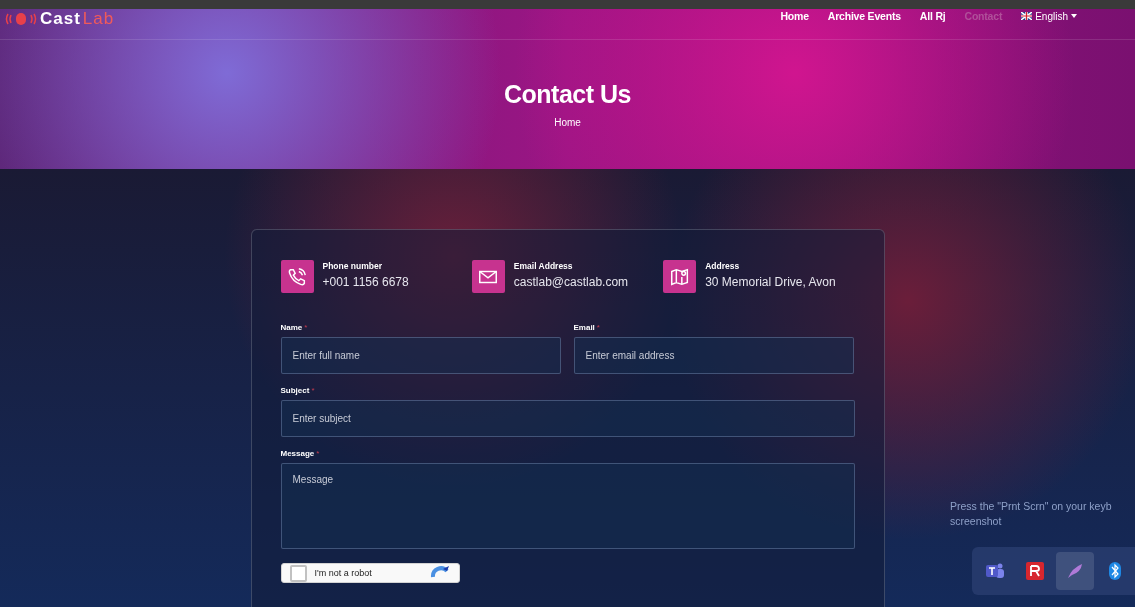  I want to click on input-field: Enter full name, so click(420, 355).